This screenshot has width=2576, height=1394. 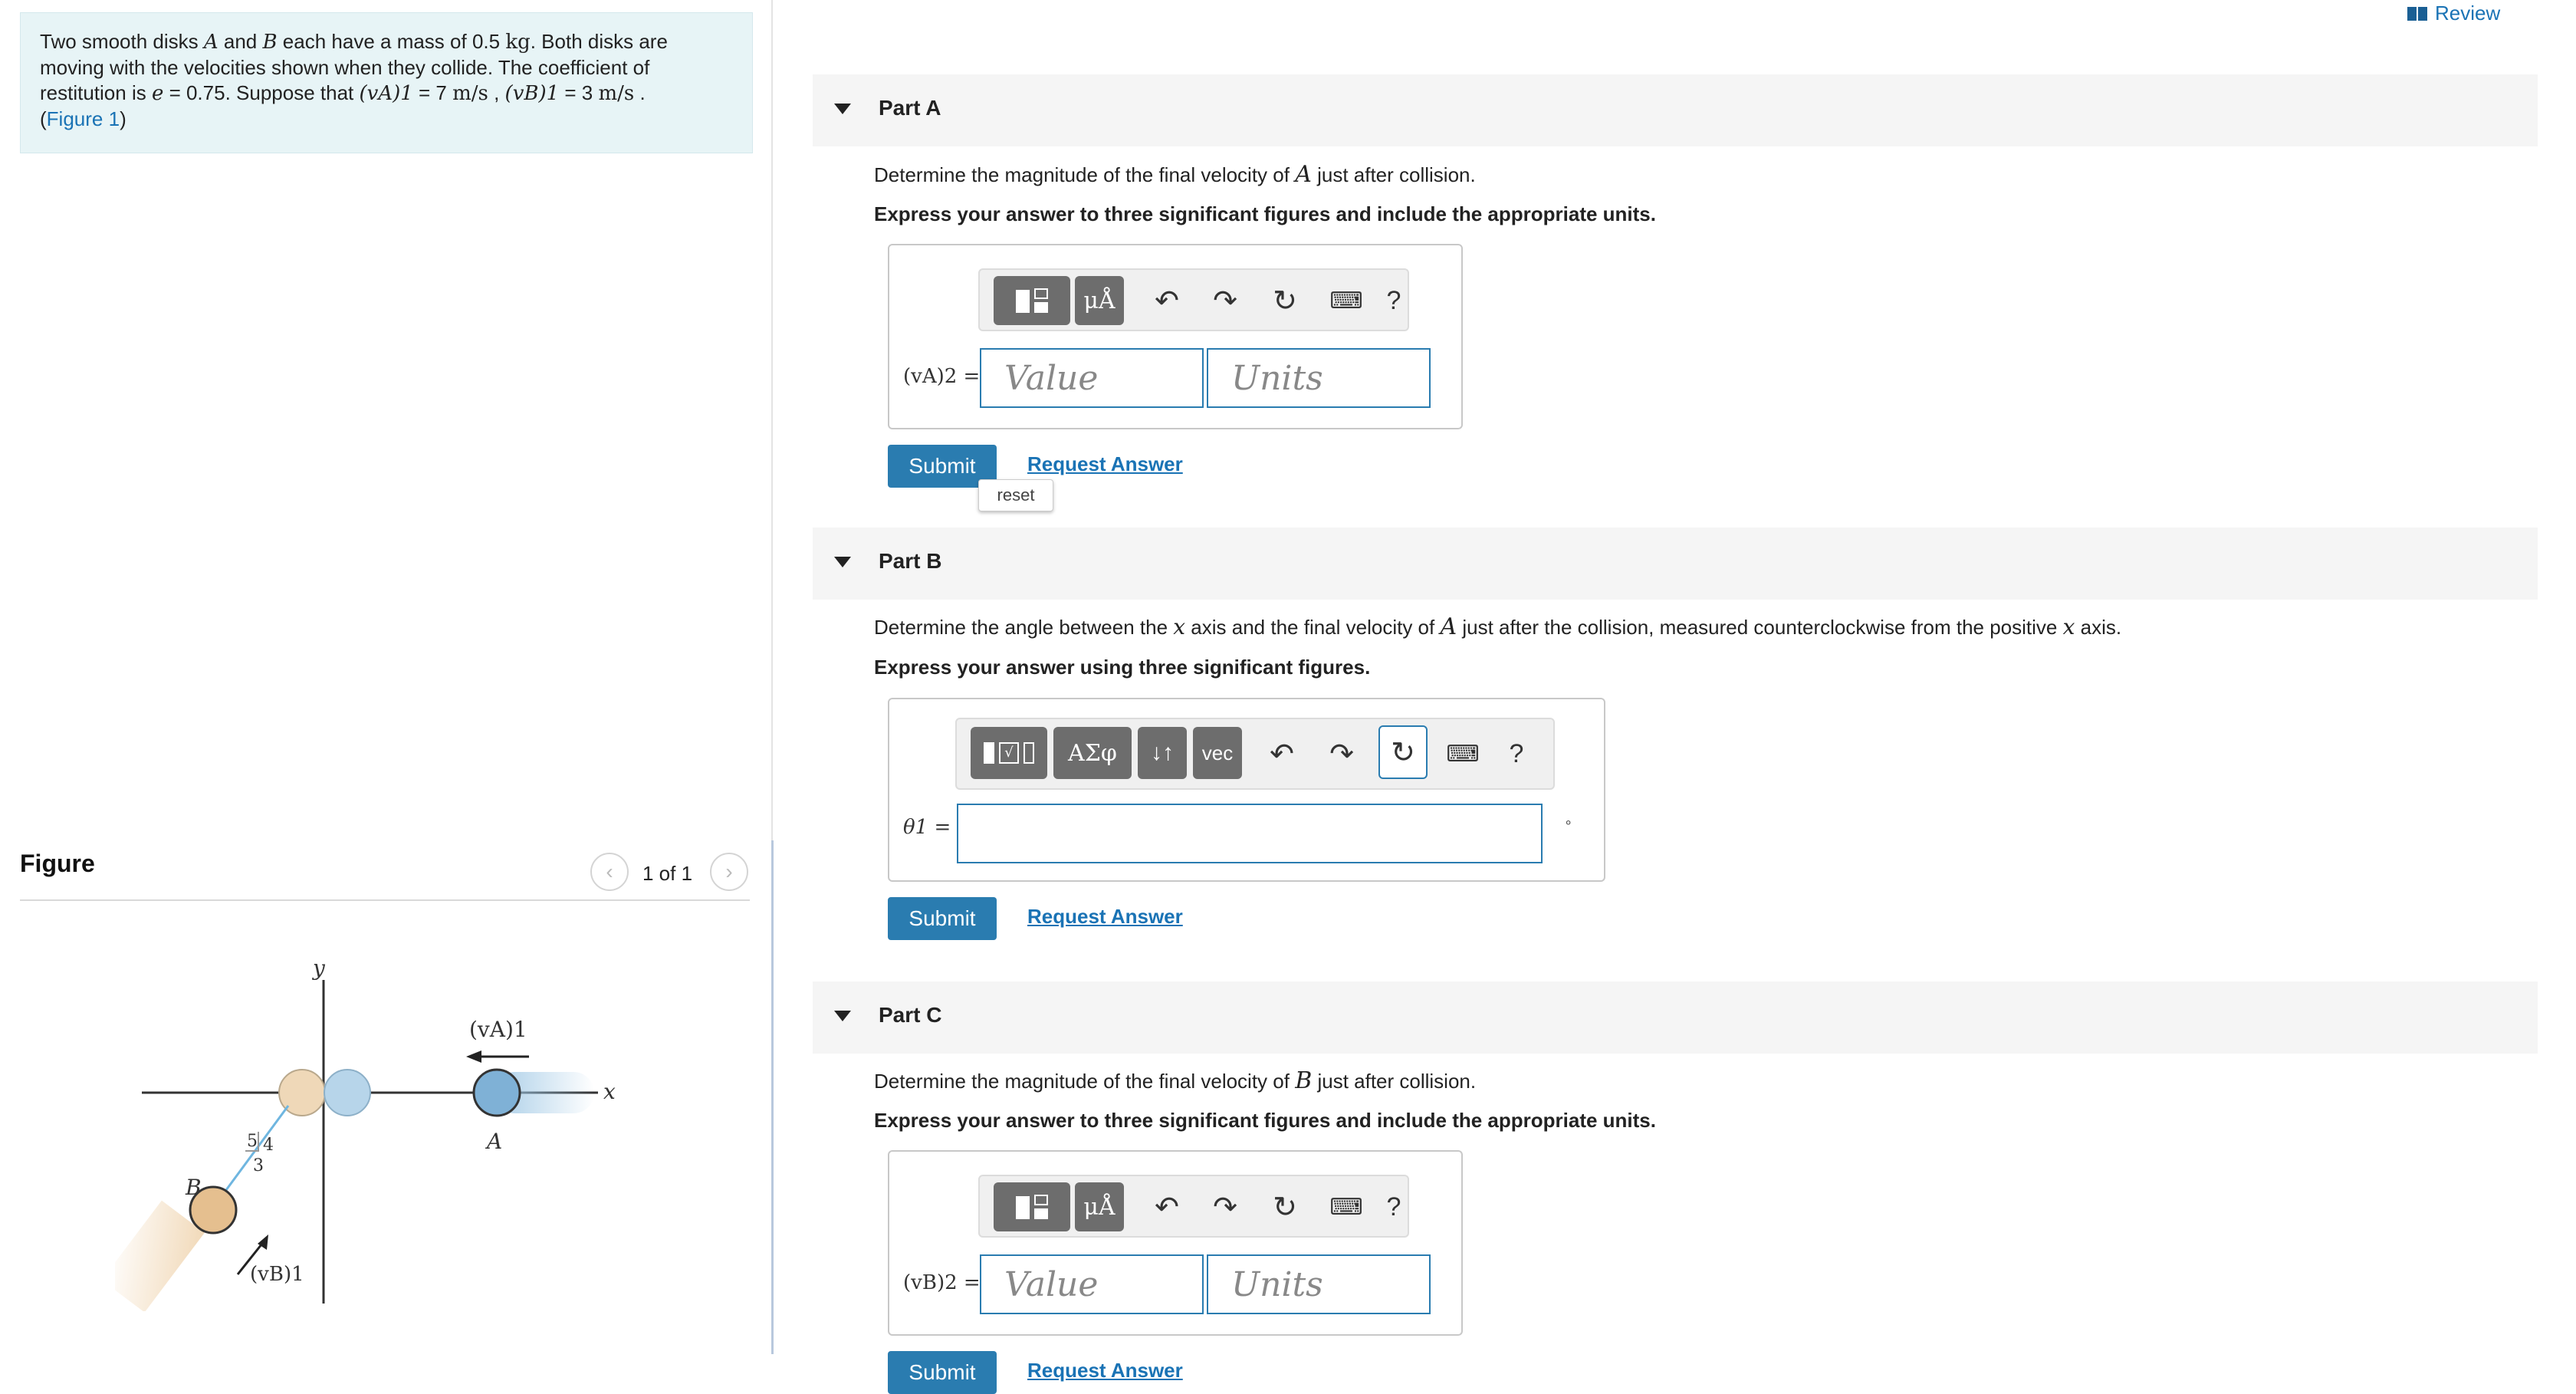 What do you see at coordinates (532, 93) in the screenshot?
I see `velocity-b-symbol: (vB)1` at bounding box center [532, 93].